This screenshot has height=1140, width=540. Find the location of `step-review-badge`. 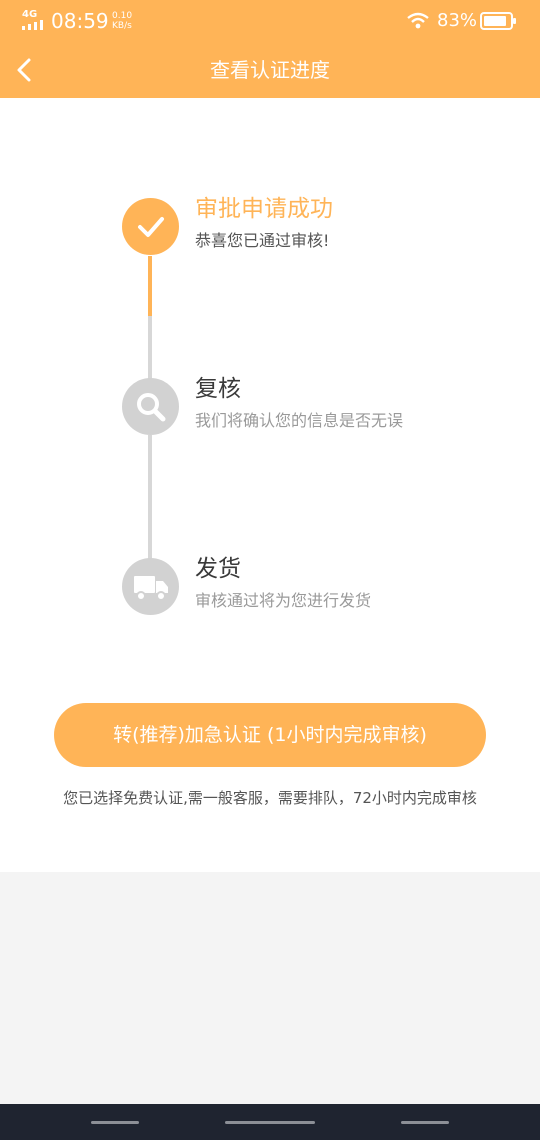

step-review-badge is located at coordinates (150, 406).